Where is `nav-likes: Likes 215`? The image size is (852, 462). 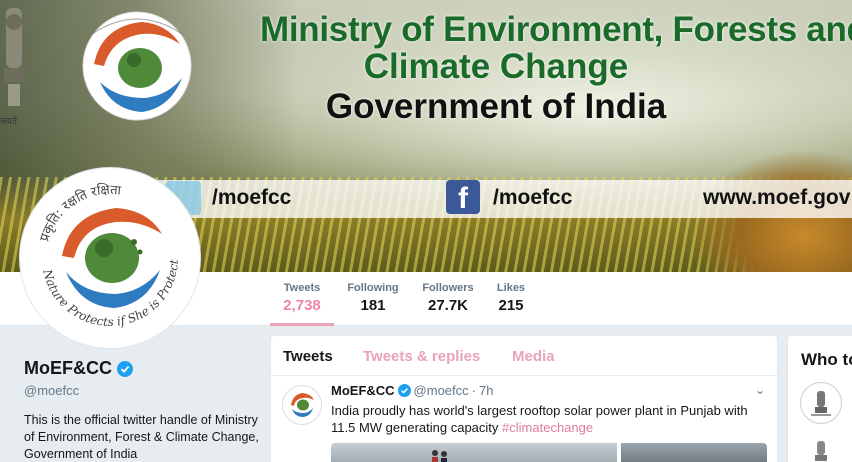 nav-likes: Likes 215 is located at coordinates (511, 304).